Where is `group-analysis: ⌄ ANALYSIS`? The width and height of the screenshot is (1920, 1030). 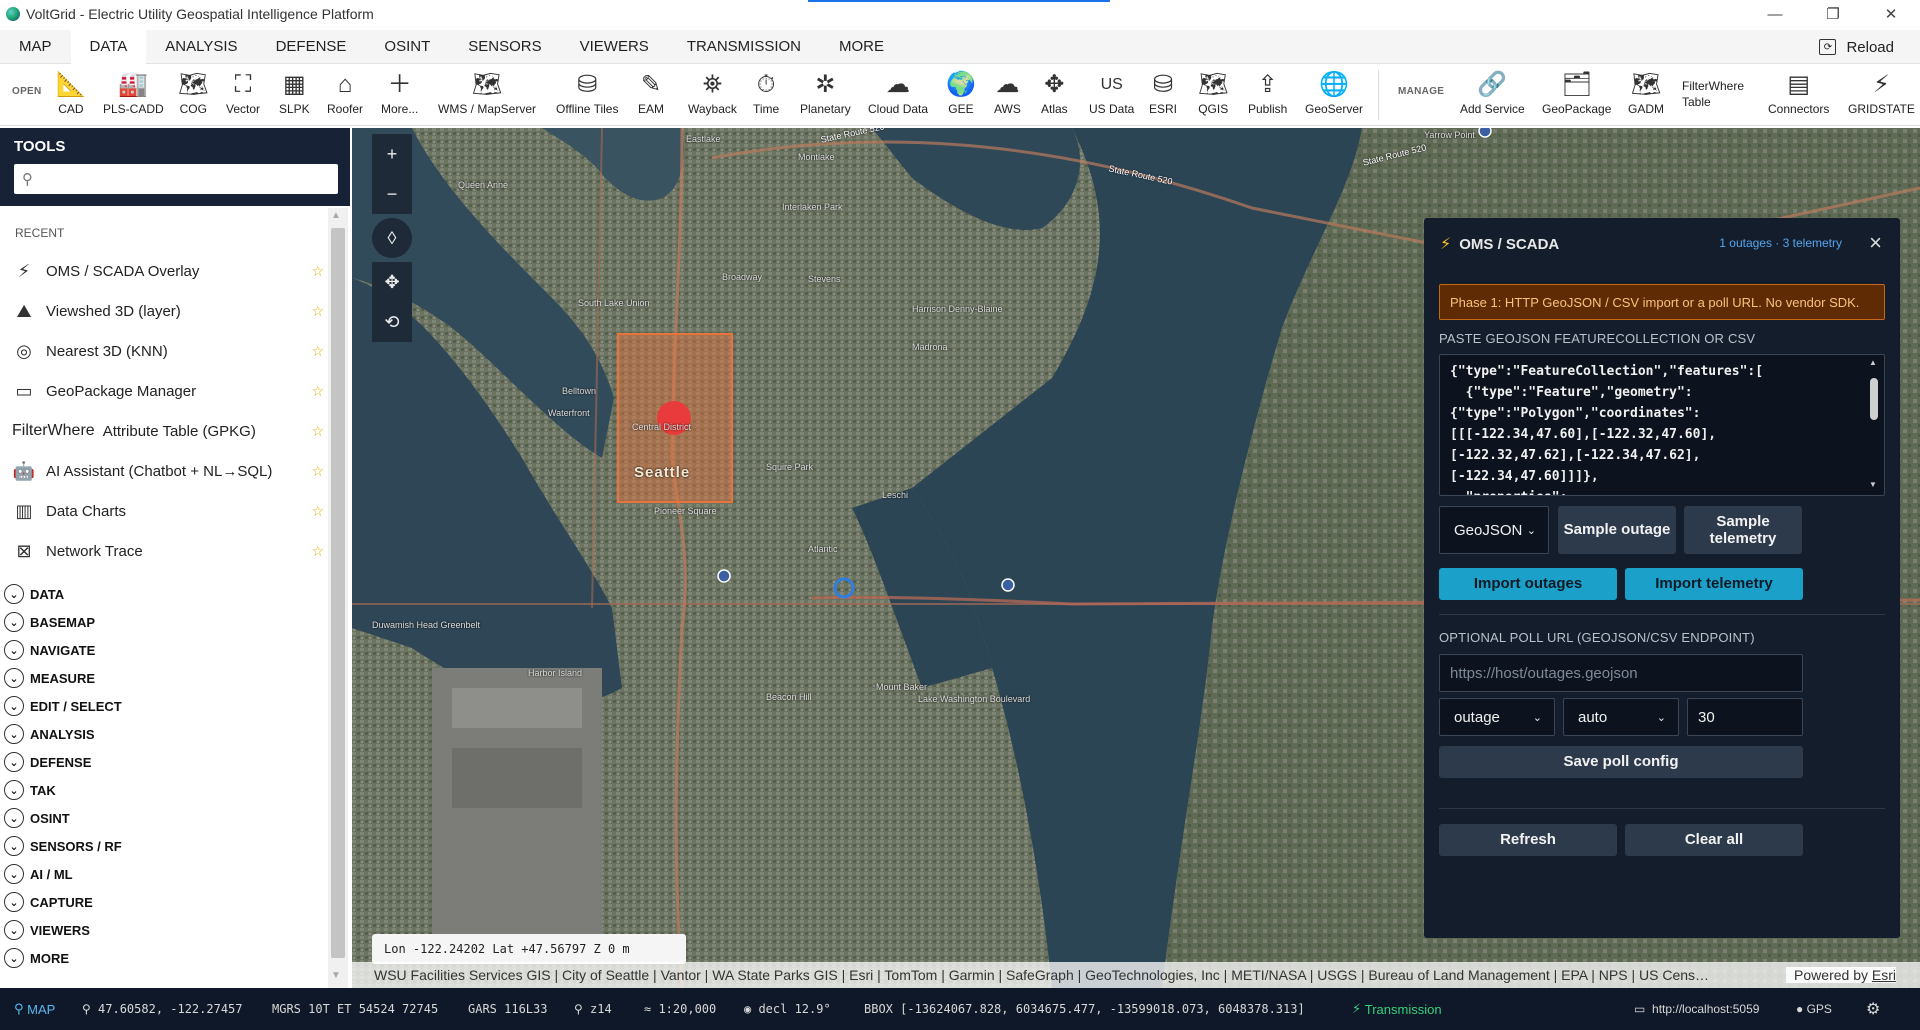 group-analysis: ⌄ ANALYSIS is located at coordinates (49, 734).